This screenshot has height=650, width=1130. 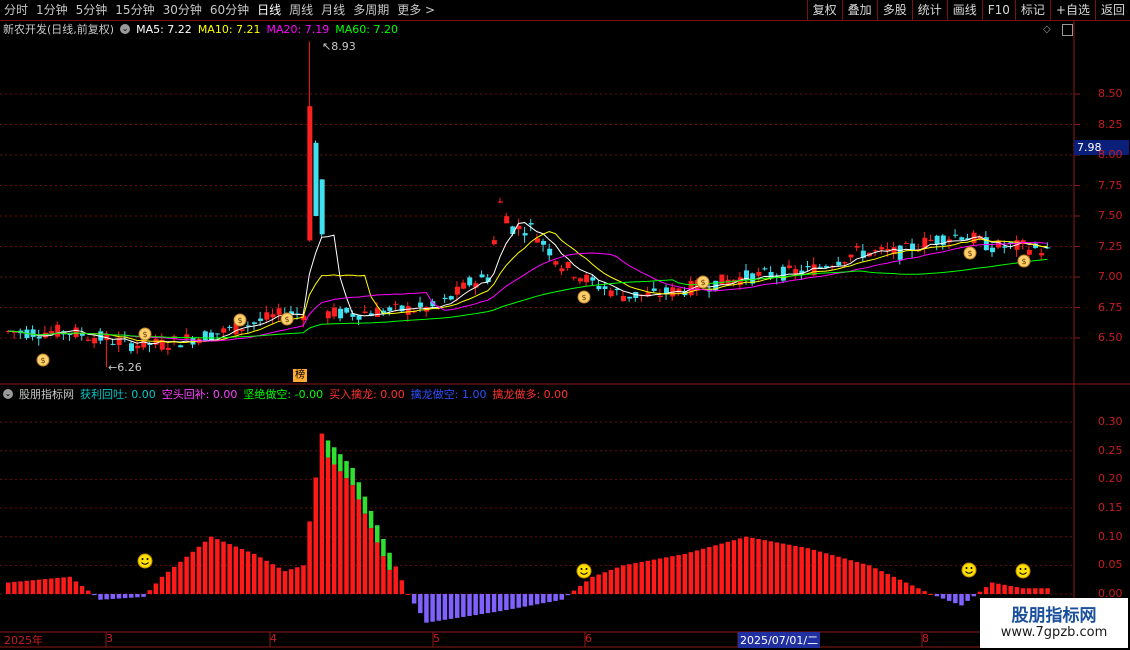 What do you see at coordinates (1110, 337) in the screenshot?
I see `main-y-tick-label: 6.50` at bounding box center [1110, 337].